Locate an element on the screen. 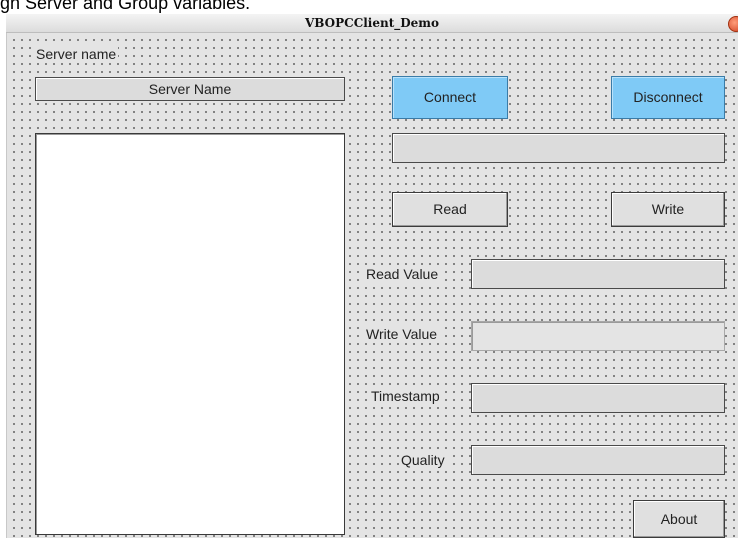 The height and width of the screenshot is (538, 738). server-name-field: Server Name is located at coordinates (190, 89).